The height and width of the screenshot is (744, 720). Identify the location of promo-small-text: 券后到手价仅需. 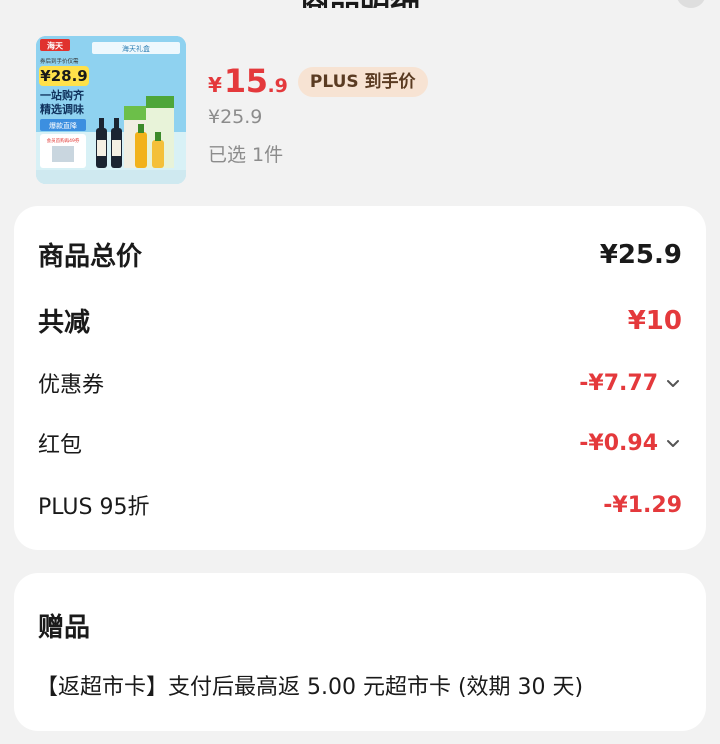
(59, 61).